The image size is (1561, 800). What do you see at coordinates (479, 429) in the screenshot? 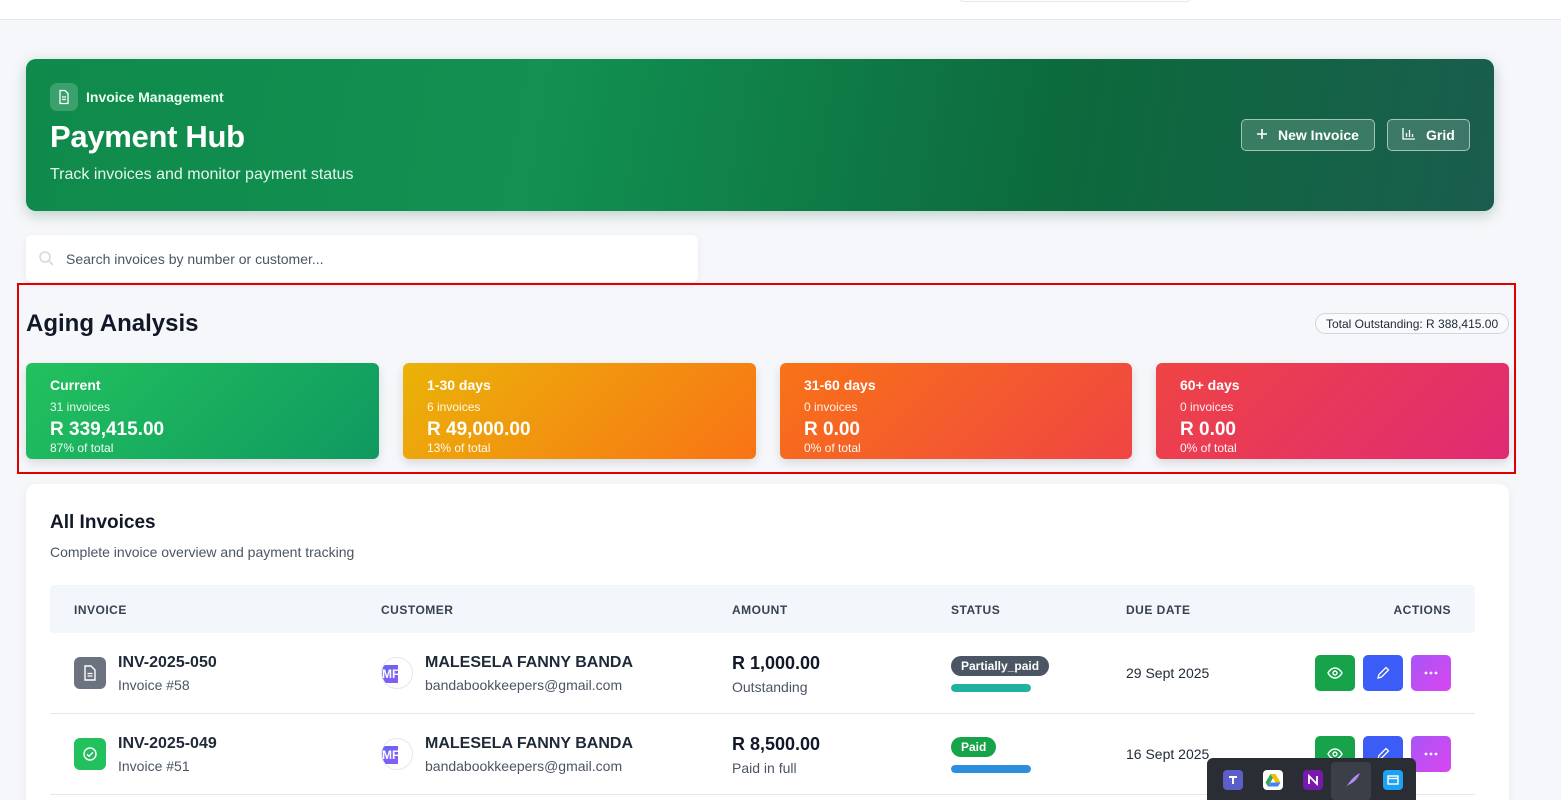
I see `aging-card-amount: R 49,000.00` at bounding box center [479, 429].